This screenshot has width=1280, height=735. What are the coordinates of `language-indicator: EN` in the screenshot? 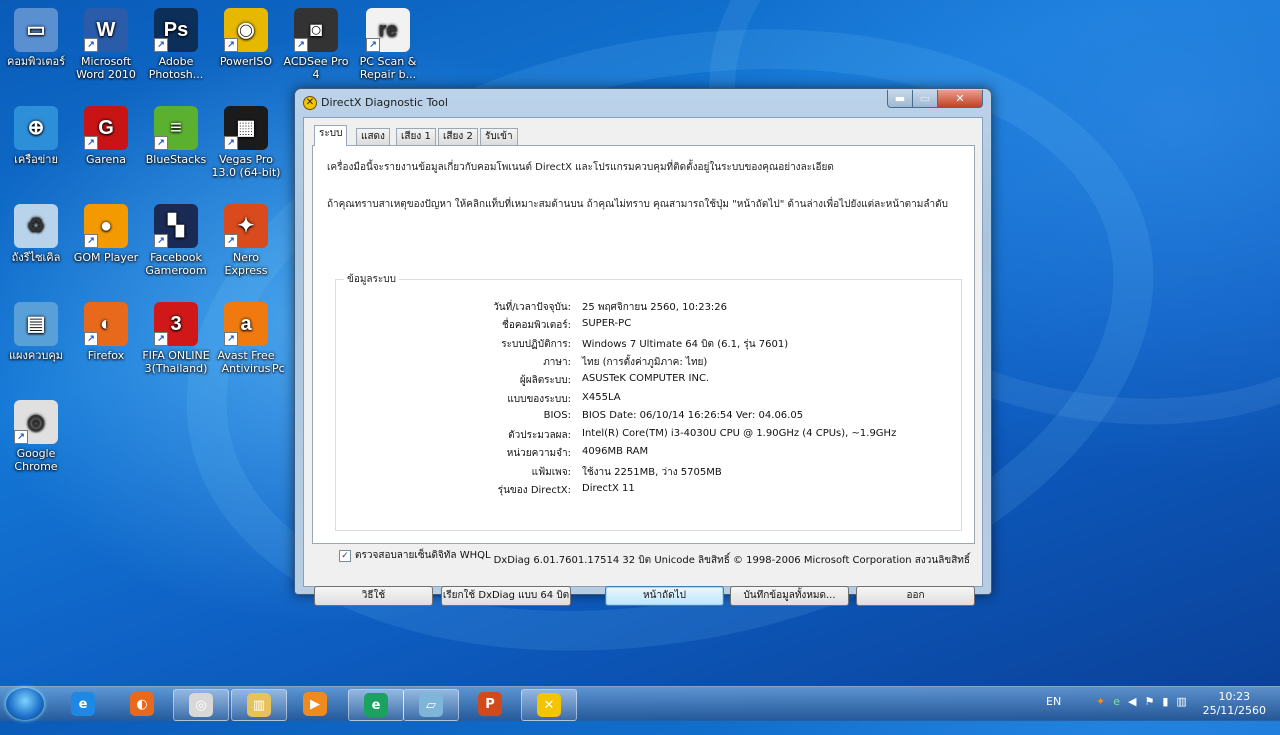 It's located at (1053, 701).